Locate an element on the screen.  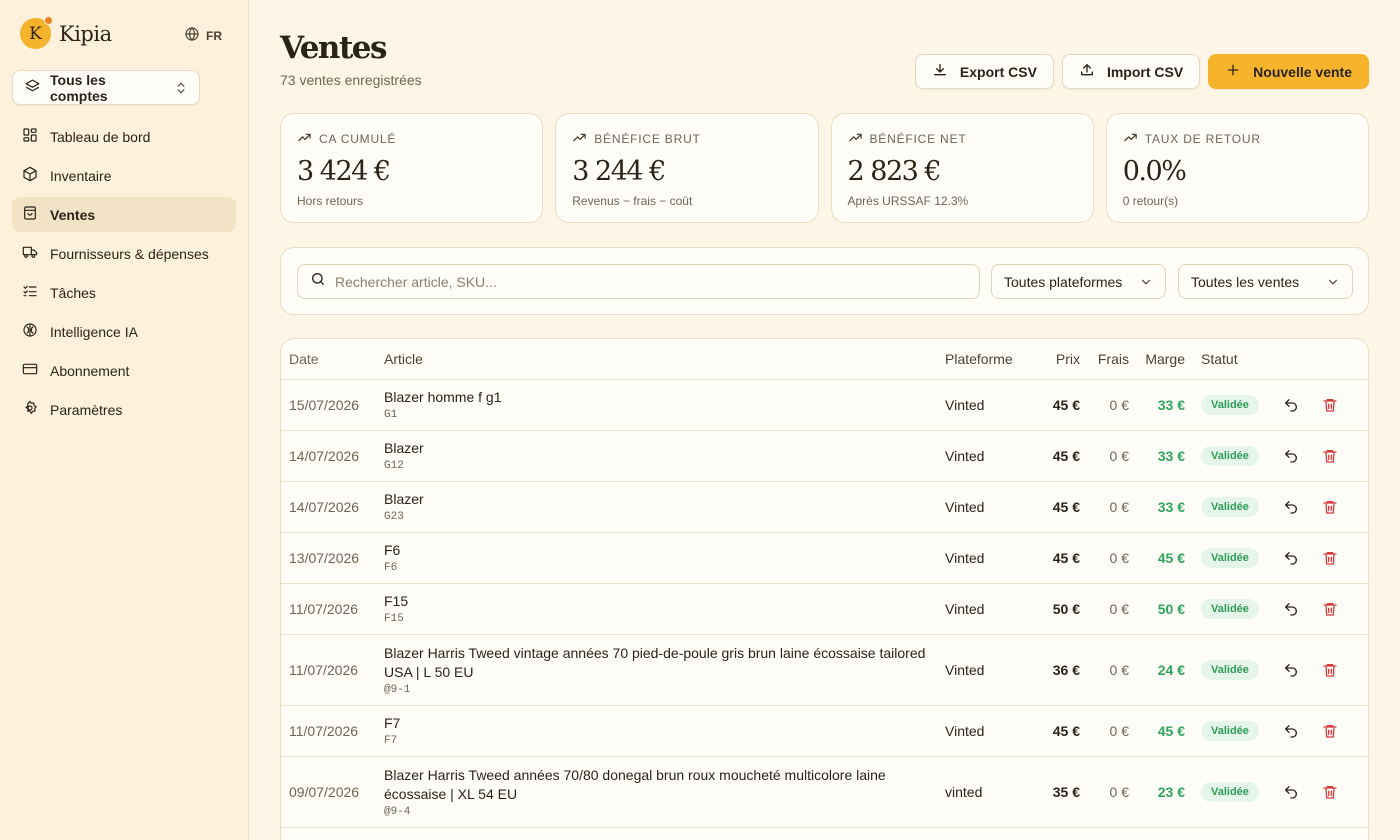
export-csv-button: Export CSV is located at coordinates (984, 71).